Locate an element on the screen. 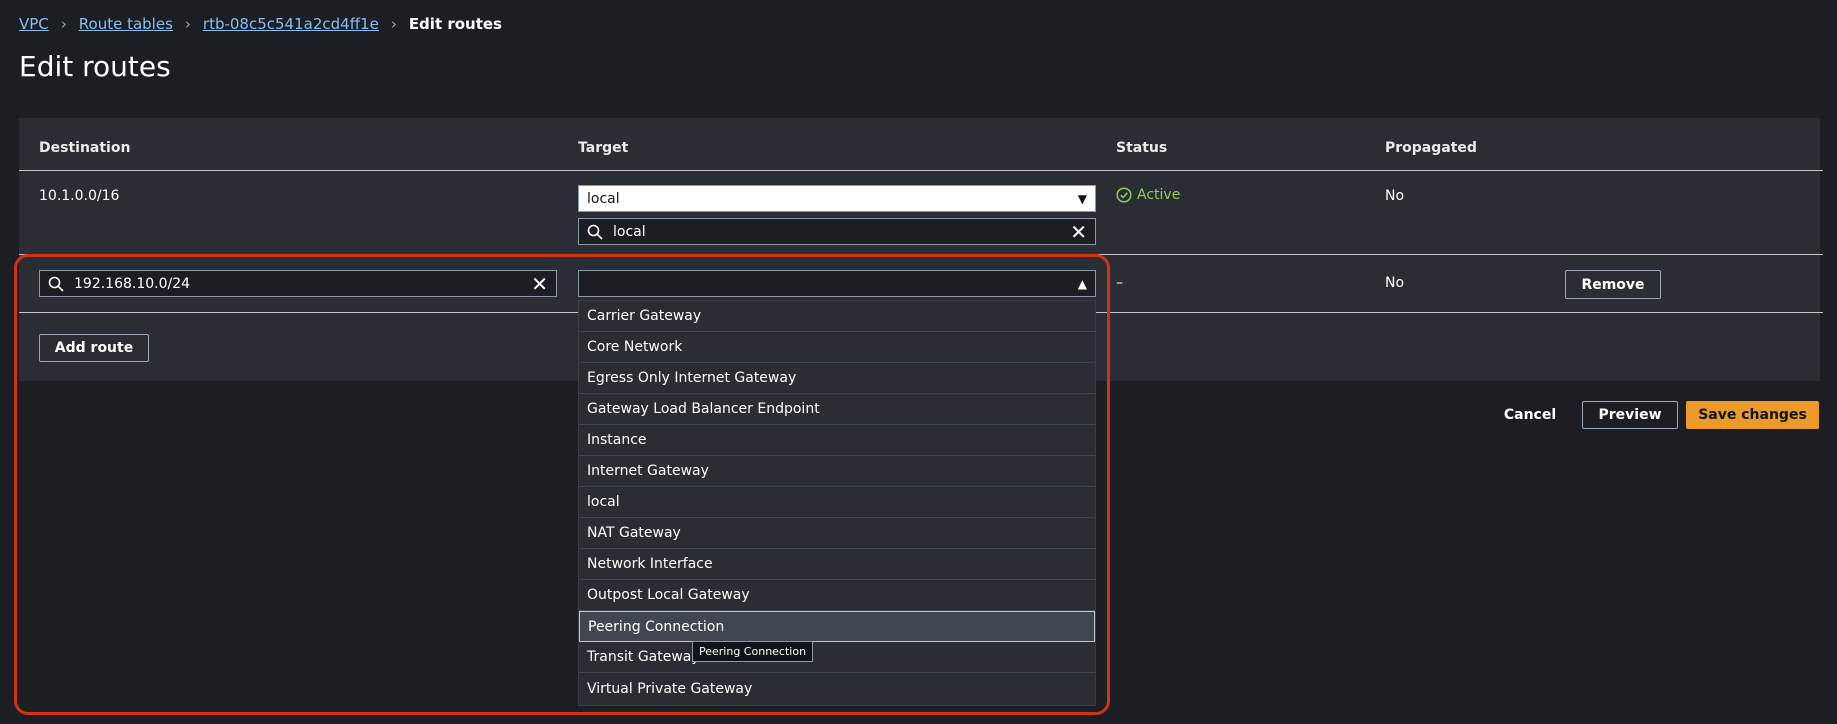 This screenshot has height=724, width=1837. dropdown-option-virtual-private-gateway: Virtual Private Gateway is located at coordinates (837, 688).